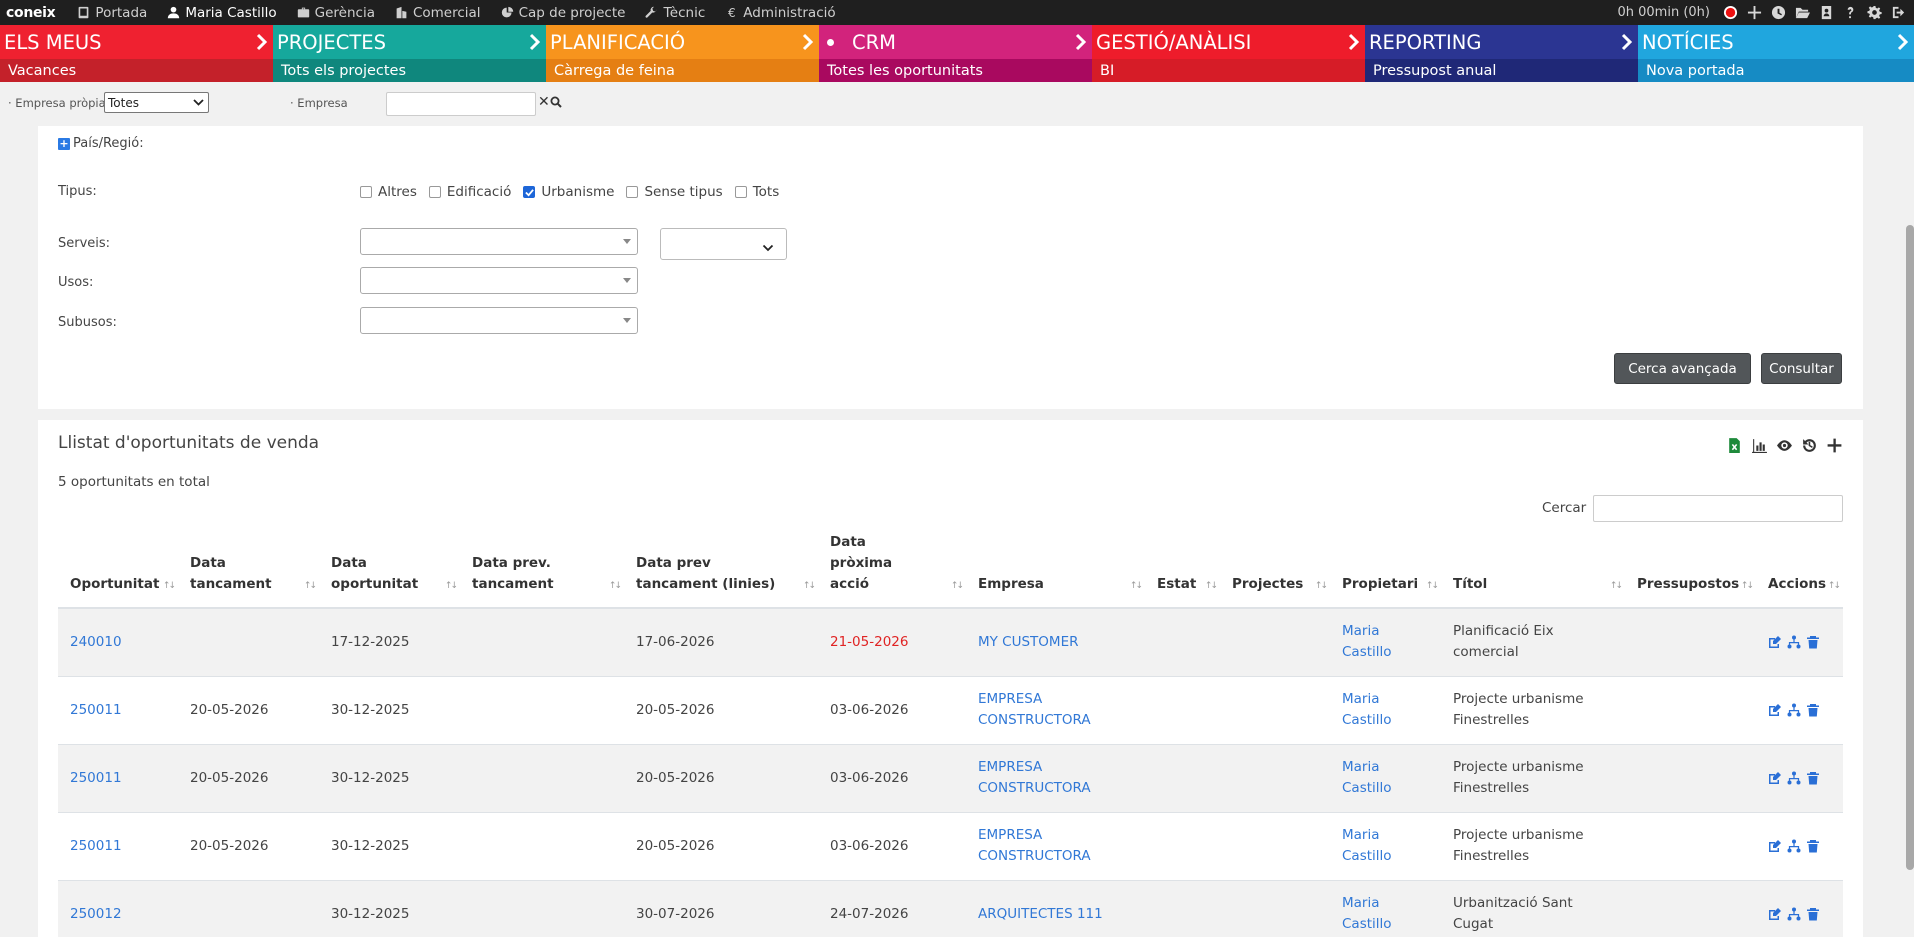  Describe the element at coordinates (675, 13) in the screenshot. I see `nav-tecnic: Tècnic` at that location.